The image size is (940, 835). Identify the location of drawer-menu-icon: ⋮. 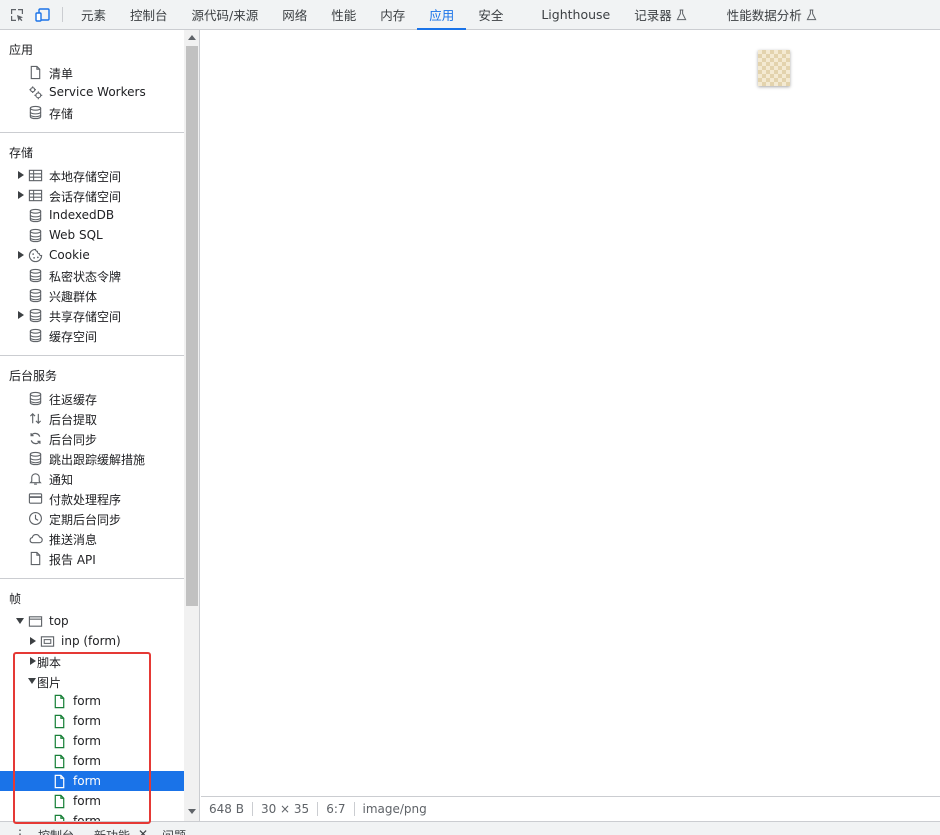
(20, 831).